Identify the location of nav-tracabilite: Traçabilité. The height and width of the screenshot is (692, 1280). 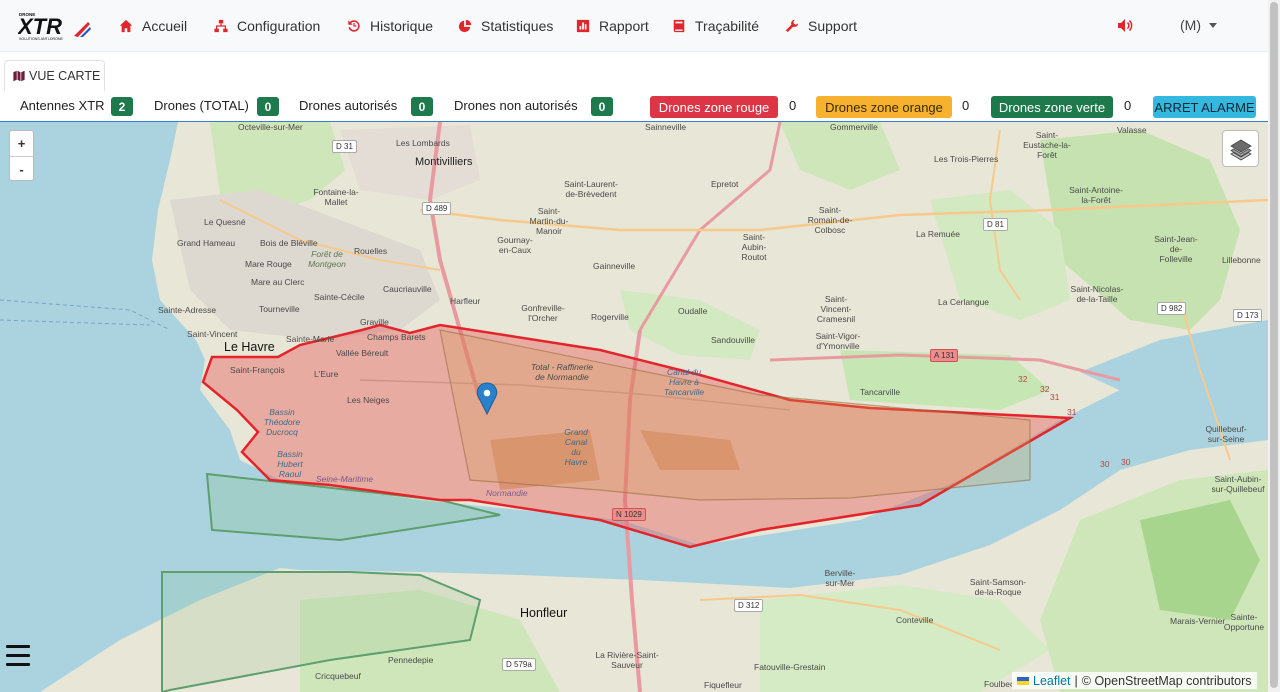
(715, 26).